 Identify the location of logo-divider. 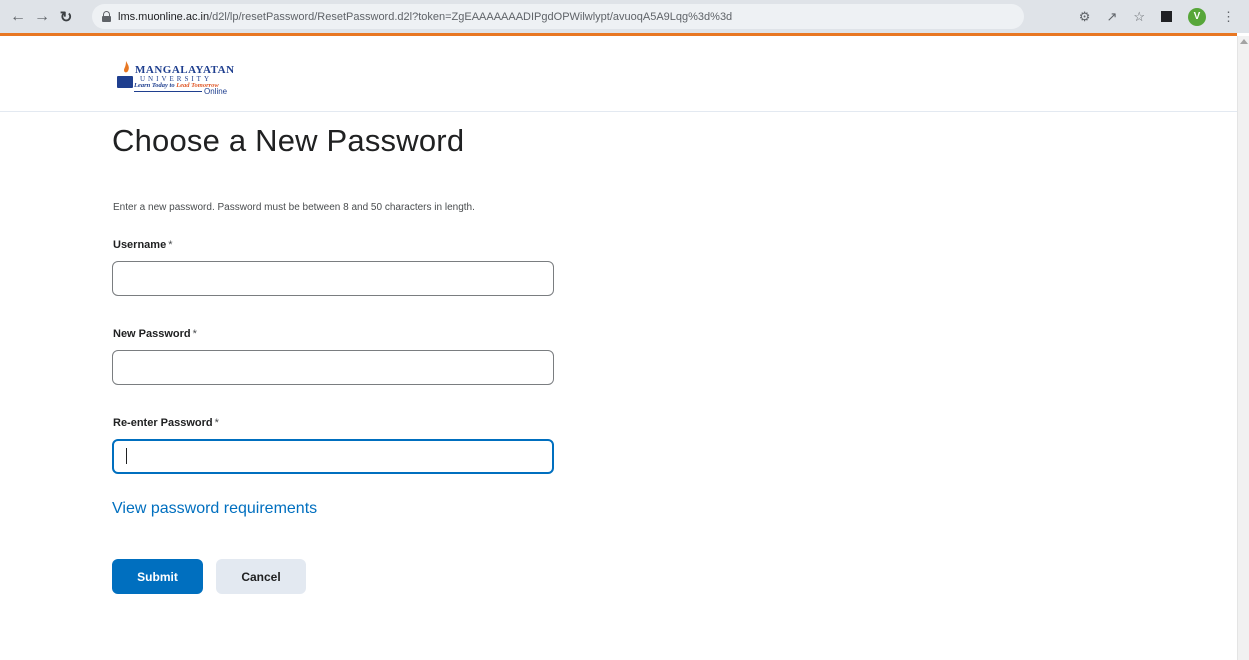
(168, 91).